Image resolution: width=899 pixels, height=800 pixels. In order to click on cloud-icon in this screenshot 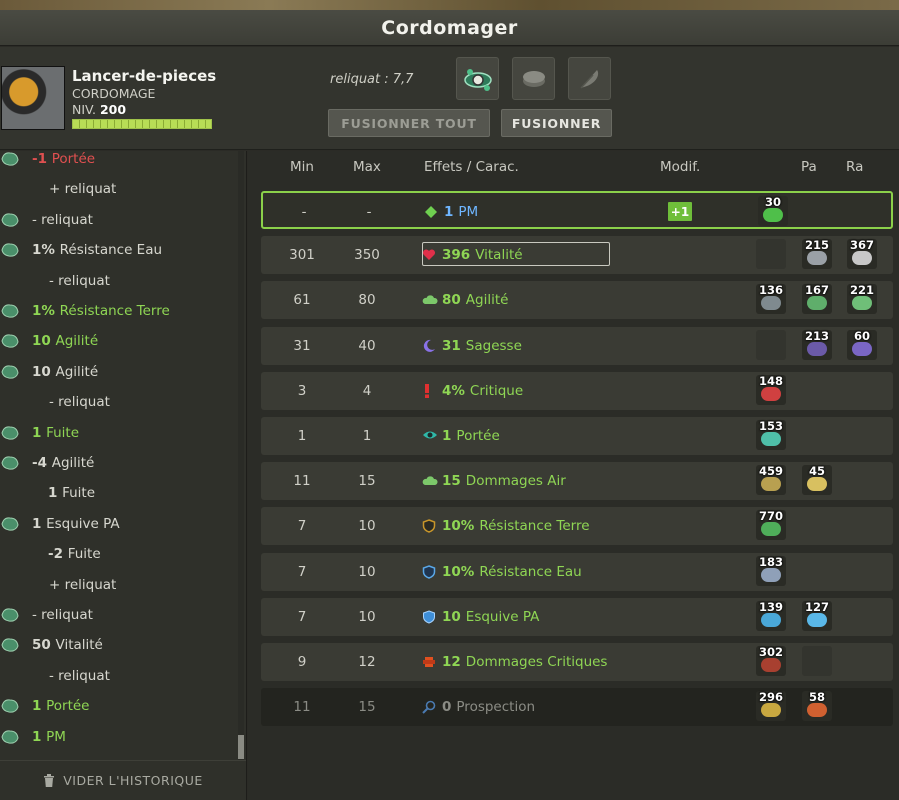, I will do `click(430, 300)`.